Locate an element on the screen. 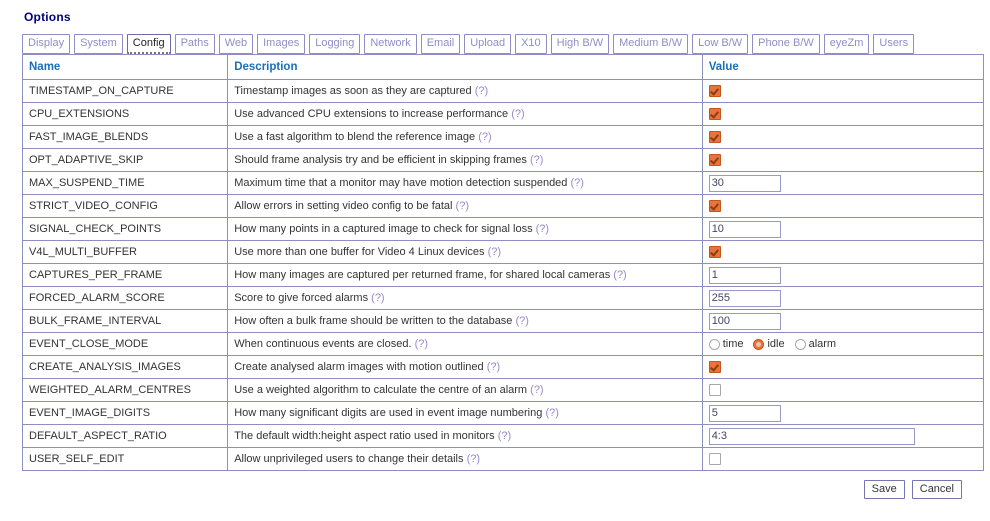 The height and width of the screenshot is (521, 990). tab-logging: Logging is located at coordinates (335, 44).